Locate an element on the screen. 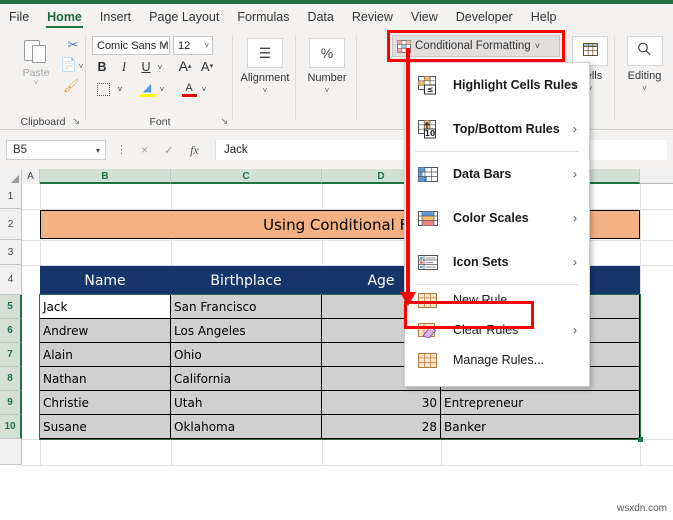  table-row: Entrepreneur is located at coordinates (540, 403).